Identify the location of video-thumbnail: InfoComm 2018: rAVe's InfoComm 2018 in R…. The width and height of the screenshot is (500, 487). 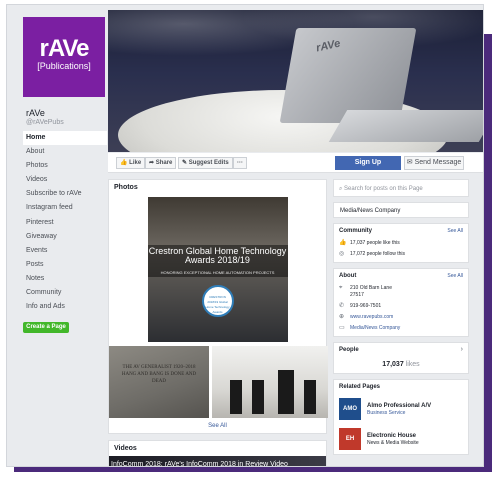
(217, 461).